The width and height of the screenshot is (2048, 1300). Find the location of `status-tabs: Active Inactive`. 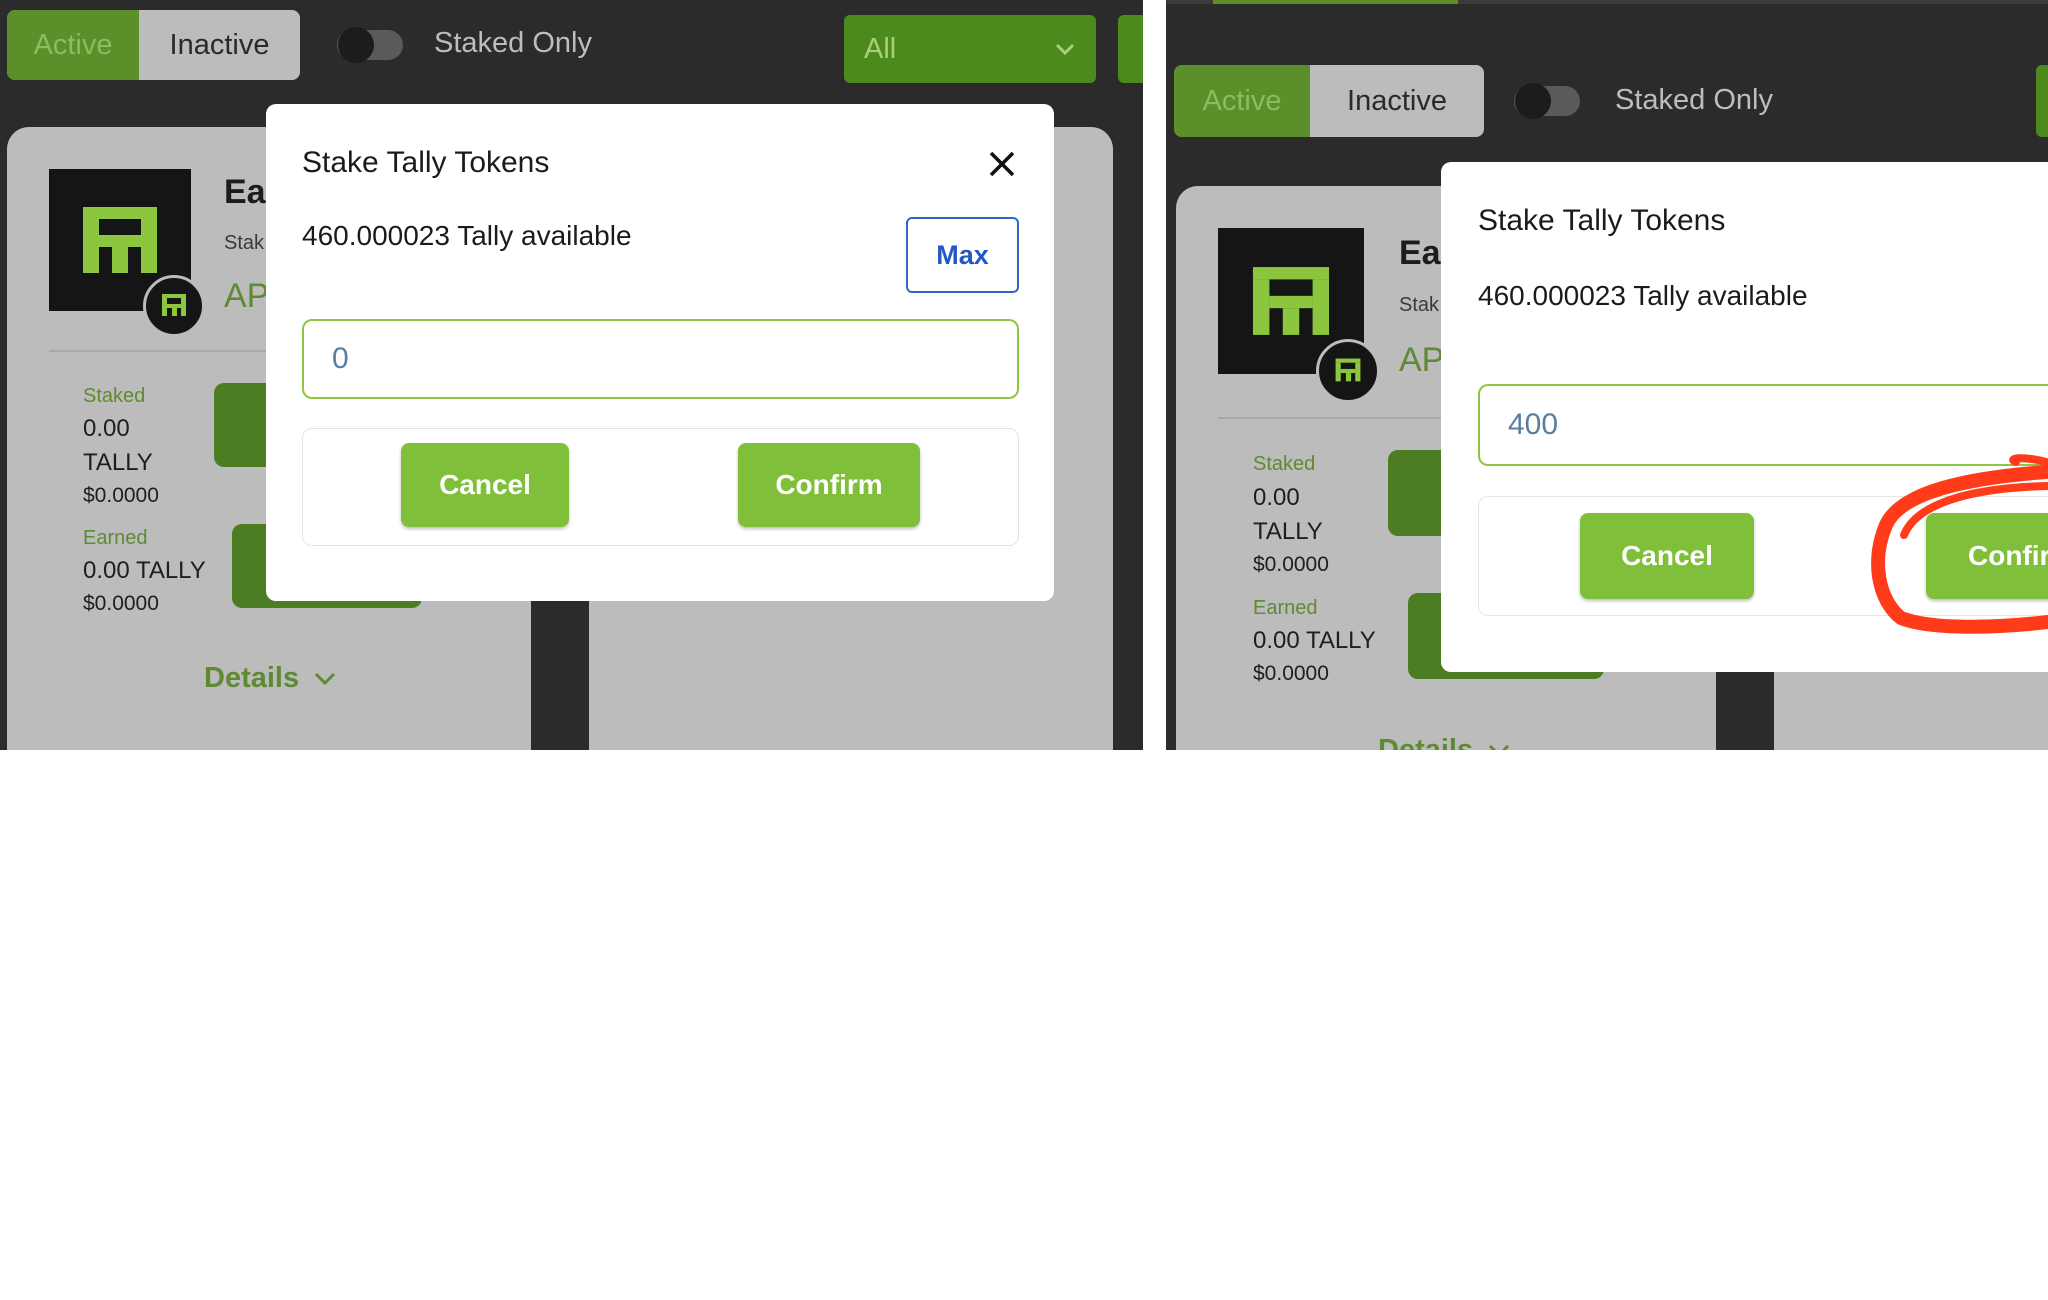

status-tabs: Active Inactive is located at coordinates (153, 45).